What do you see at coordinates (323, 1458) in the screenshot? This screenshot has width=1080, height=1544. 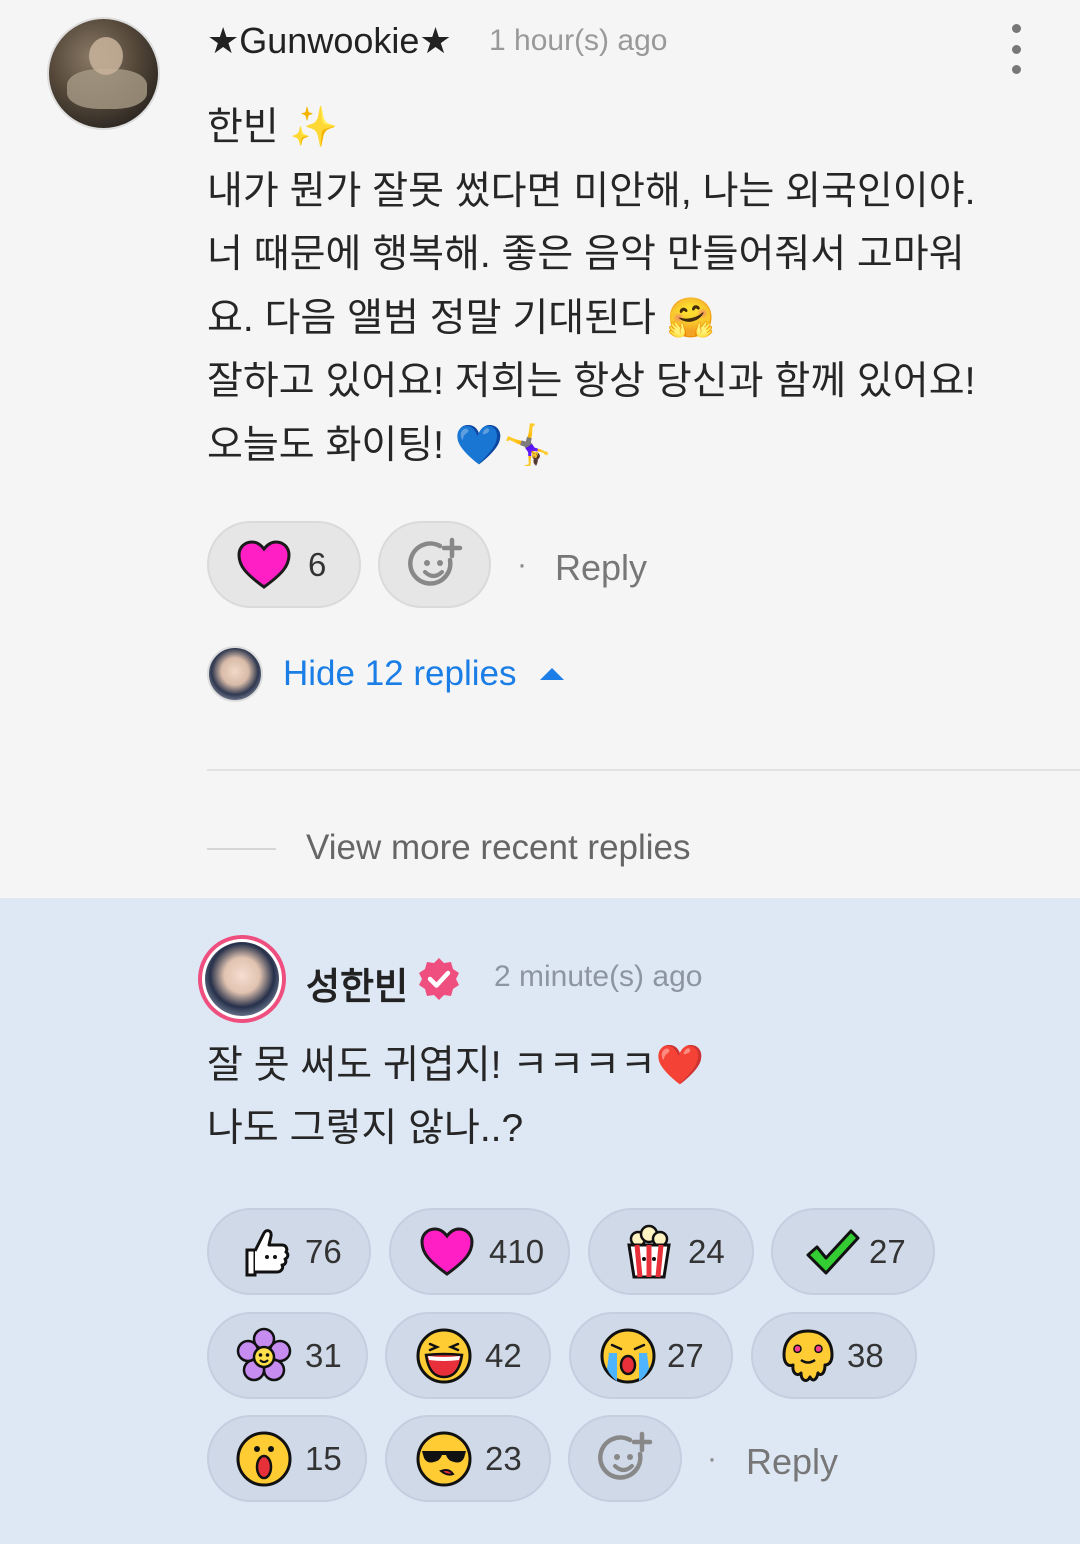 I see `reaction-count: 15` at bounding box center [323, 1458].